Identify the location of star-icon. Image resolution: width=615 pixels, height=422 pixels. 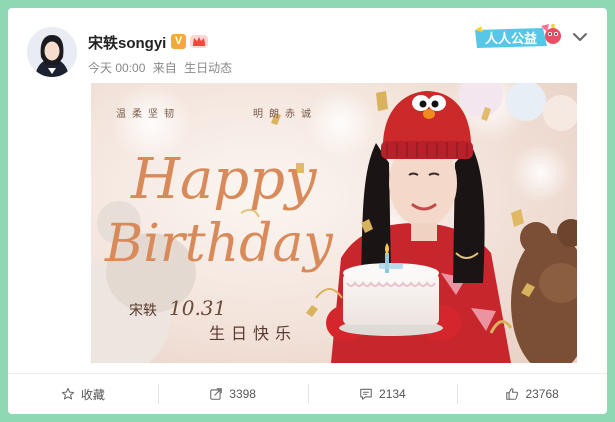
(67, 393).